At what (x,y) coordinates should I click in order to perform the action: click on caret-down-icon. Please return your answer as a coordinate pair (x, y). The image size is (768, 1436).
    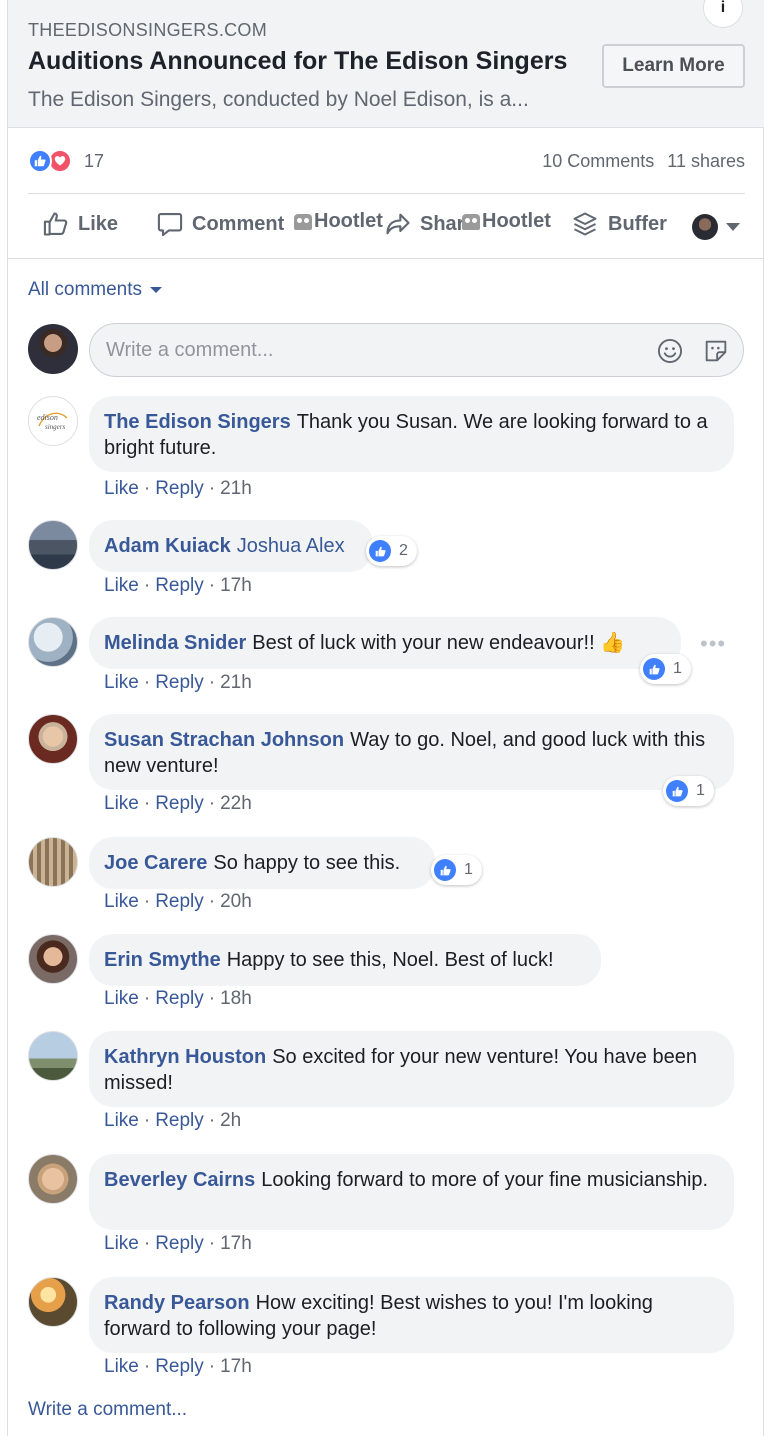
    Looking at the image, I should click on (733, 227).